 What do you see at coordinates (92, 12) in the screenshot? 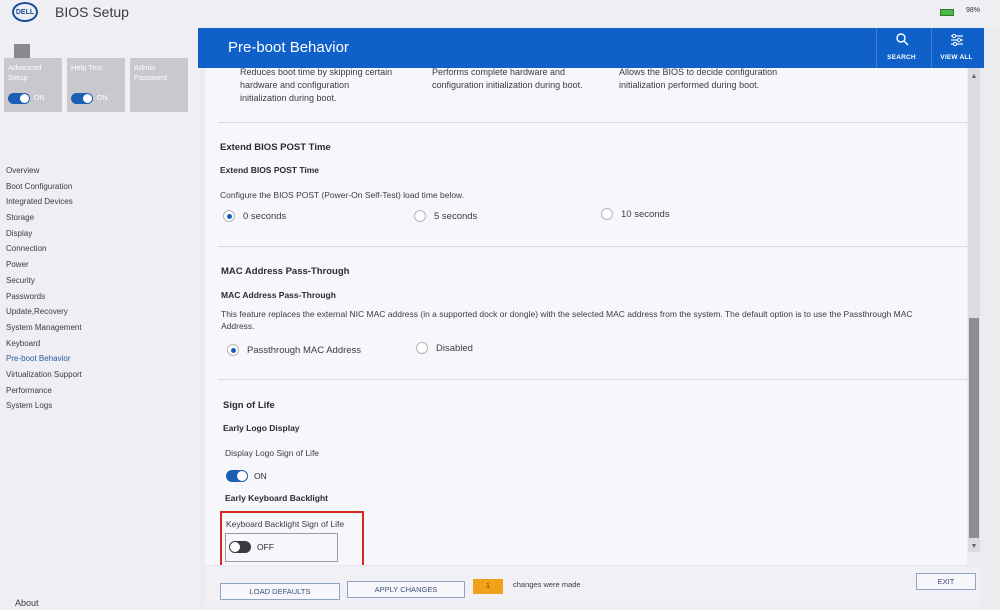
I see `app-title: BIOS Setup` at bounding box center [92, 12].